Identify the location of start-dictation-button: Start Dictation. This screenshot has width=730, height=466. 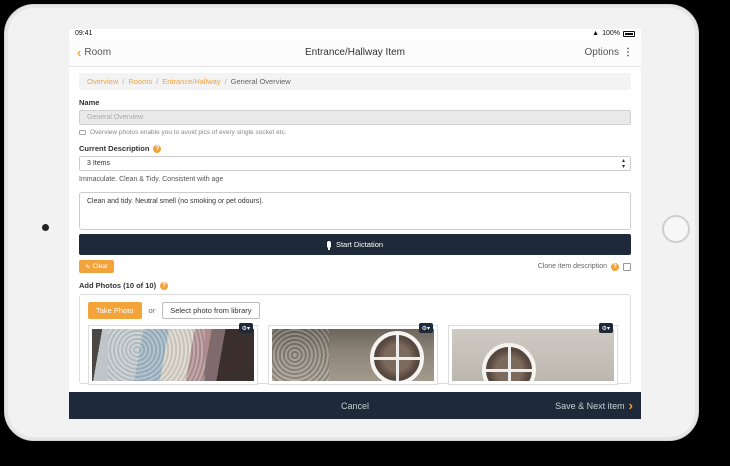
(355, 244).